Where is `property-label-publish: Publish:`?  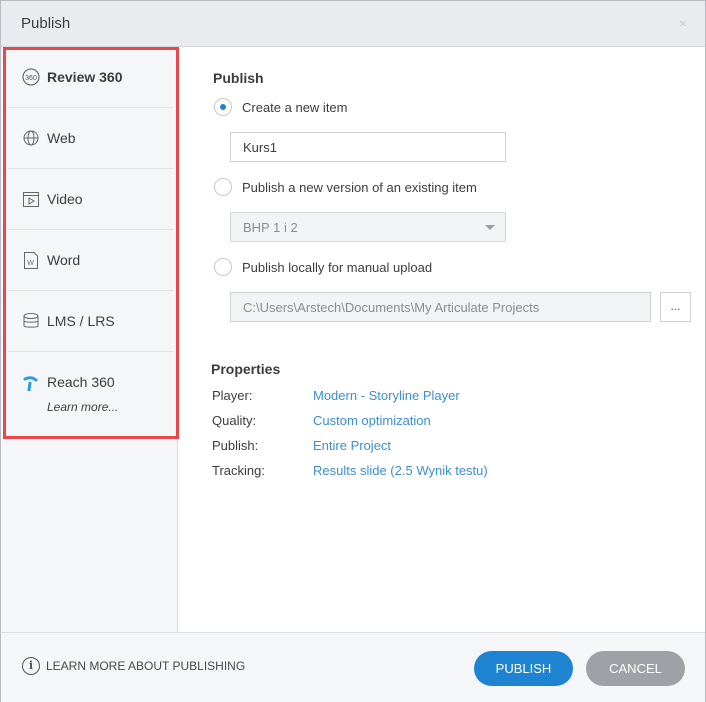 property-label-publish: Publish: is located at coordinates (235, 445).